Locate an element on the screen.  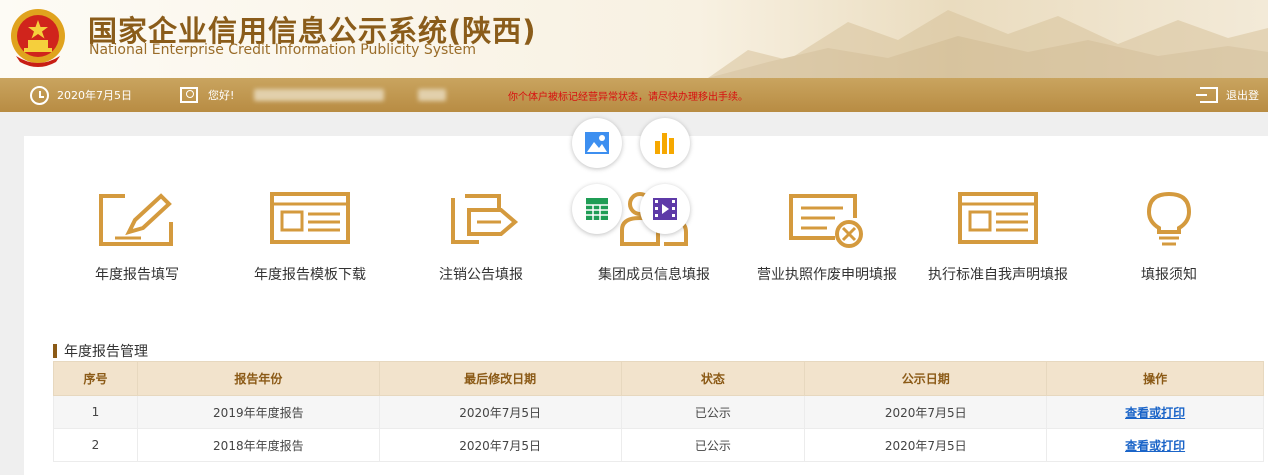
image-icon is located at coordinates (597, 143).